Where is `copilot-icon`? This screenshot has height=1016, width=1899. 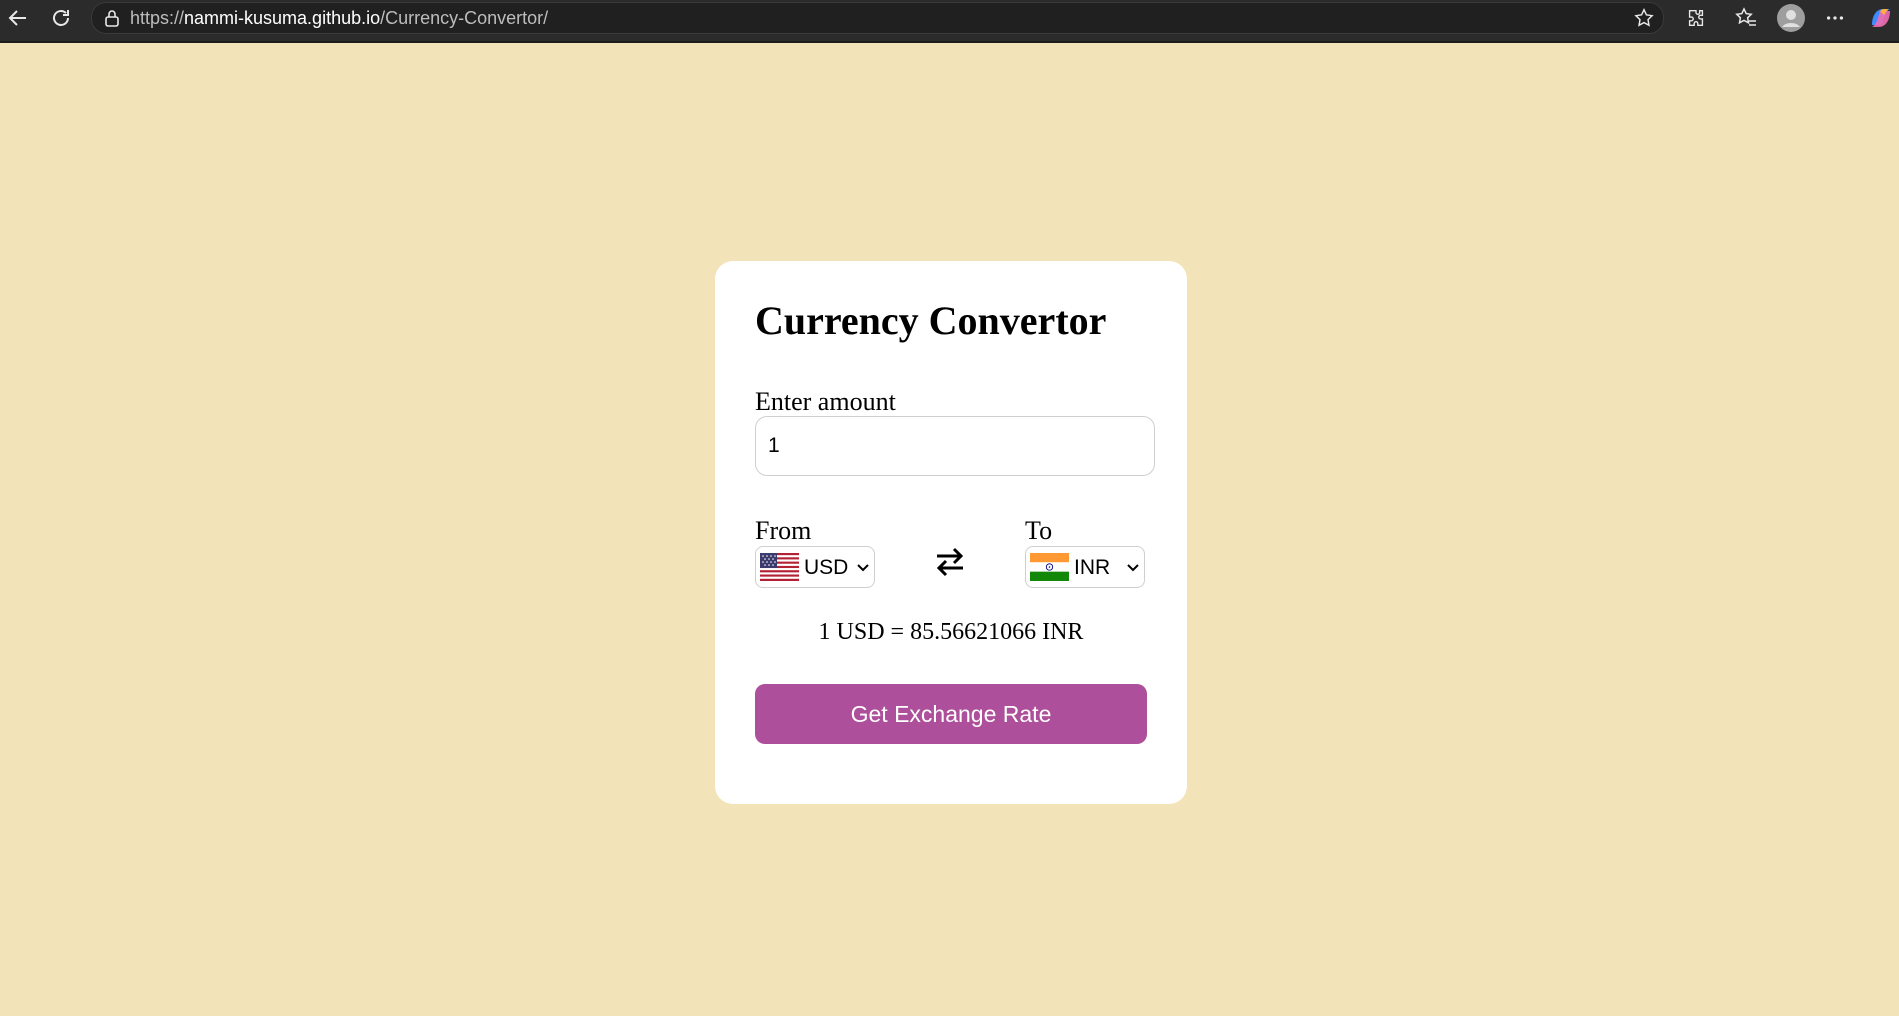 copilot-icon is located at coordinates (1881, 18).